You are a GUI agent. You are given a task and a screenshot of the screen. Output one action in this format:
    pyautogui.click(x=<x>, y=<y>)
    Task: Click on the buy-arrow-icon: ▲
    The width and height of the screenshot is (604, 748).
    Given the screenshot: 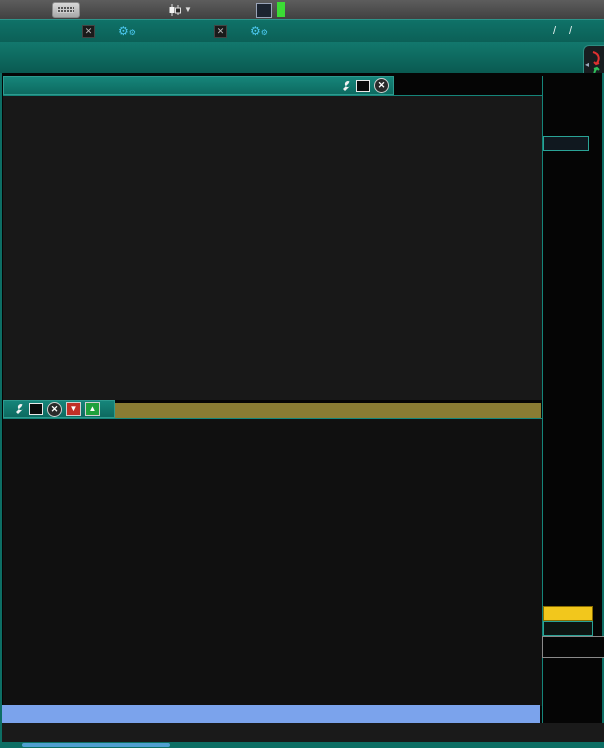 What is the action you would take?
    pyautogui.click(x=92, y=409)
    